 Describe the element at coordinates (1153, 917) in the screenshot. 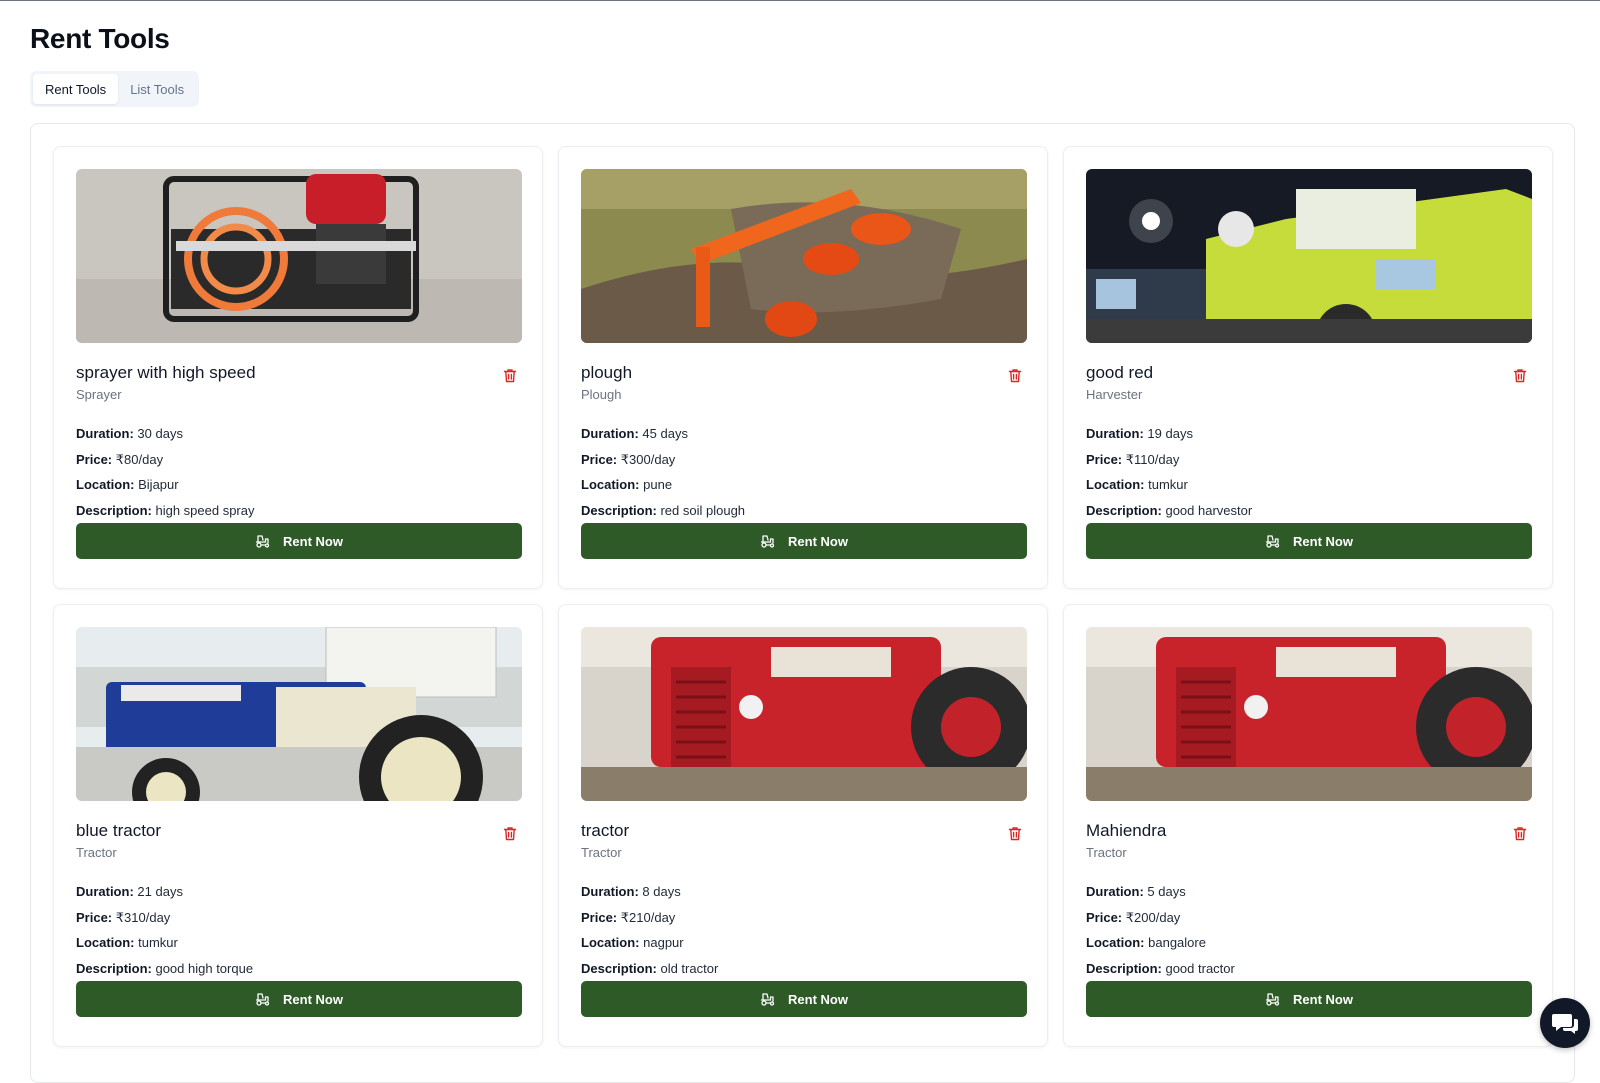

I see `price-value: ₹200/day` at that location.